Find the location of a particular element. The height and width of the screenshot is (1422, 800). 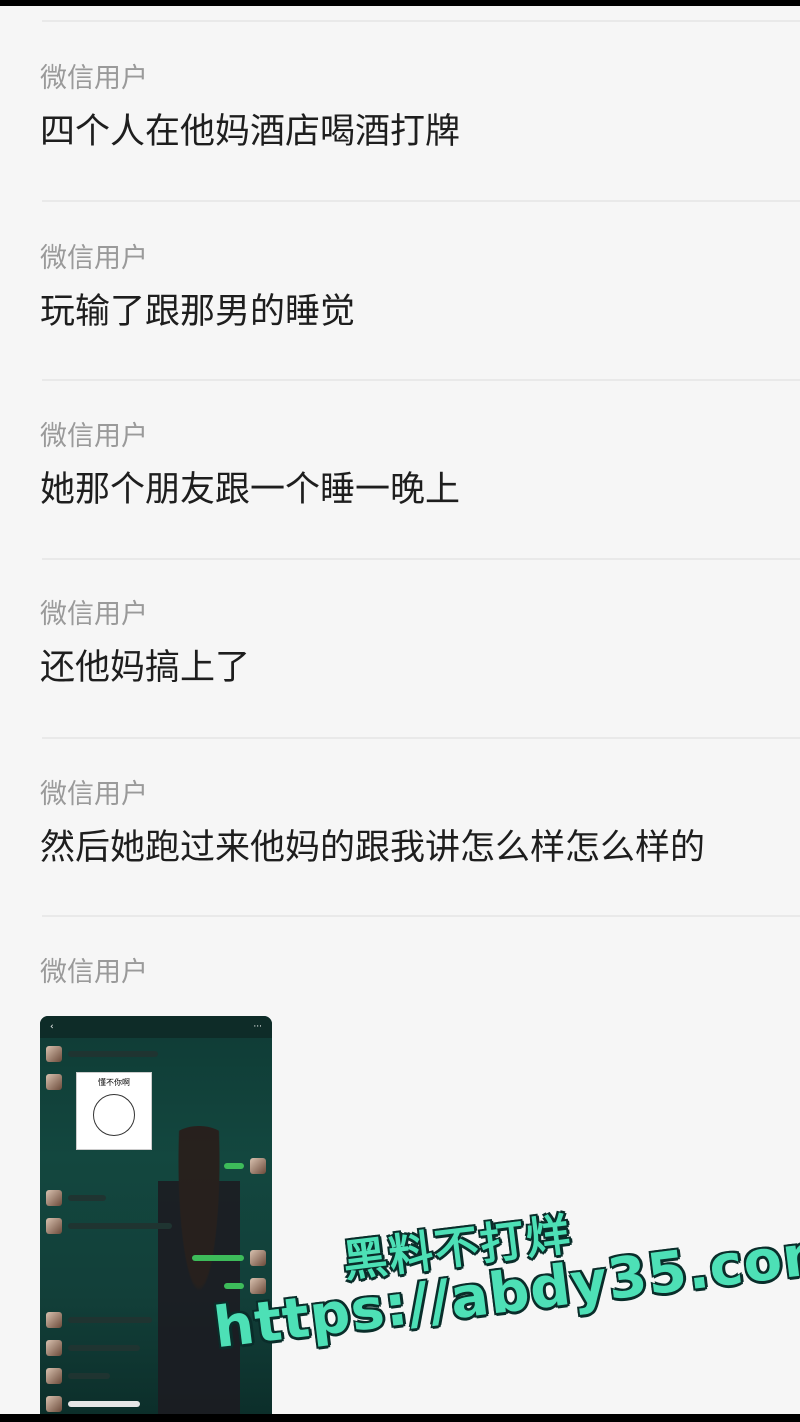

bottom-edge is located at coordinates (400, 1418).